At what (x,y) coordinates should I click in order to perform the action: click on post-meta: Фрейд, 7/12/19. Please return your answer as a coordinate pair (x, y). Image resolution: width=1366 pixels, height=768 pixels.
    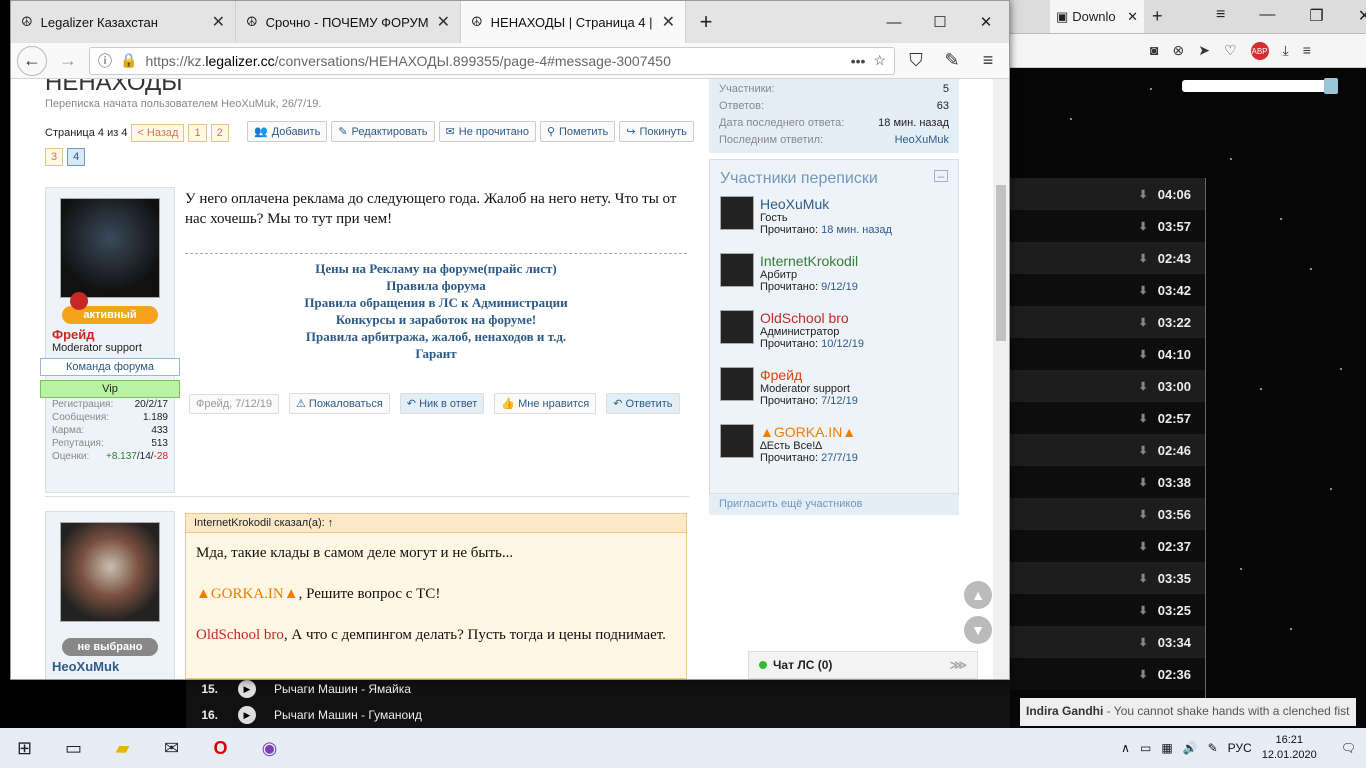
    Looking at the image, I should click on (234, 403).